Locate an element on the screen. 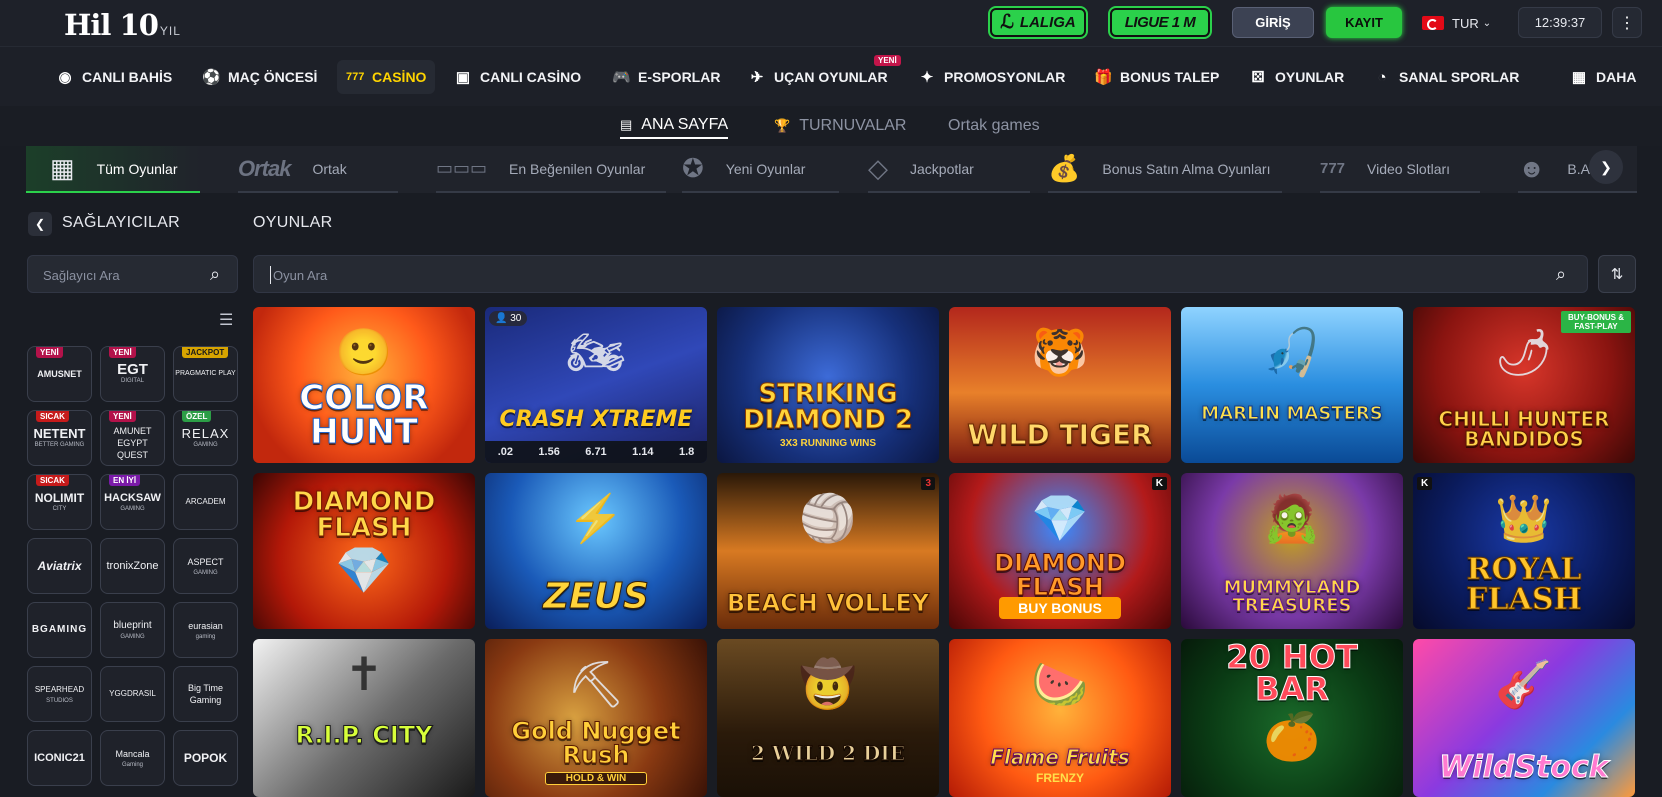 Image resolution: width=1662 pixels, height=797 pixels. site-logo: Hil 10 YIL is located at coordinates (122, 25).